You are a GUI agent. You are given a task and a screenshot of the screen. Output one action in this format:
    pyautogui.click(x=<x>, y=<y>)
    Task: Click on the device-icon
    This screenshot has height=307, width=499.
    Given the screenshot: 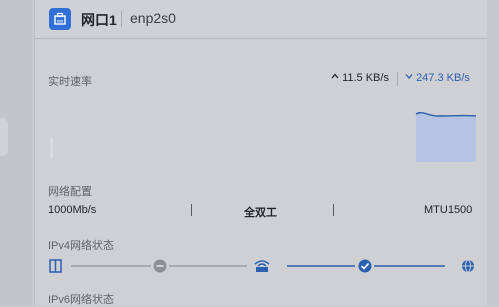 What is the action you would take?
    pyautogui.click(x=55, y=266)
    